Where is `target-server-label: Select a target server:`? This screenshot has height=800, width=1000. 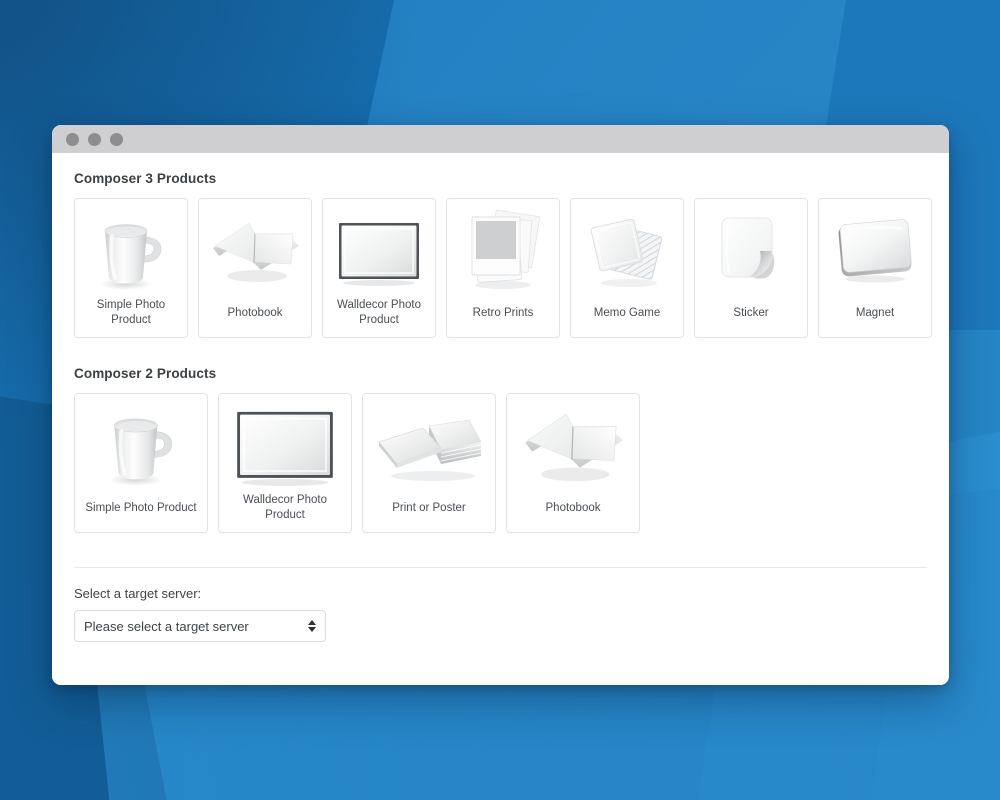
target-server-label: Select a target server: is located at coordinates (138, 593).